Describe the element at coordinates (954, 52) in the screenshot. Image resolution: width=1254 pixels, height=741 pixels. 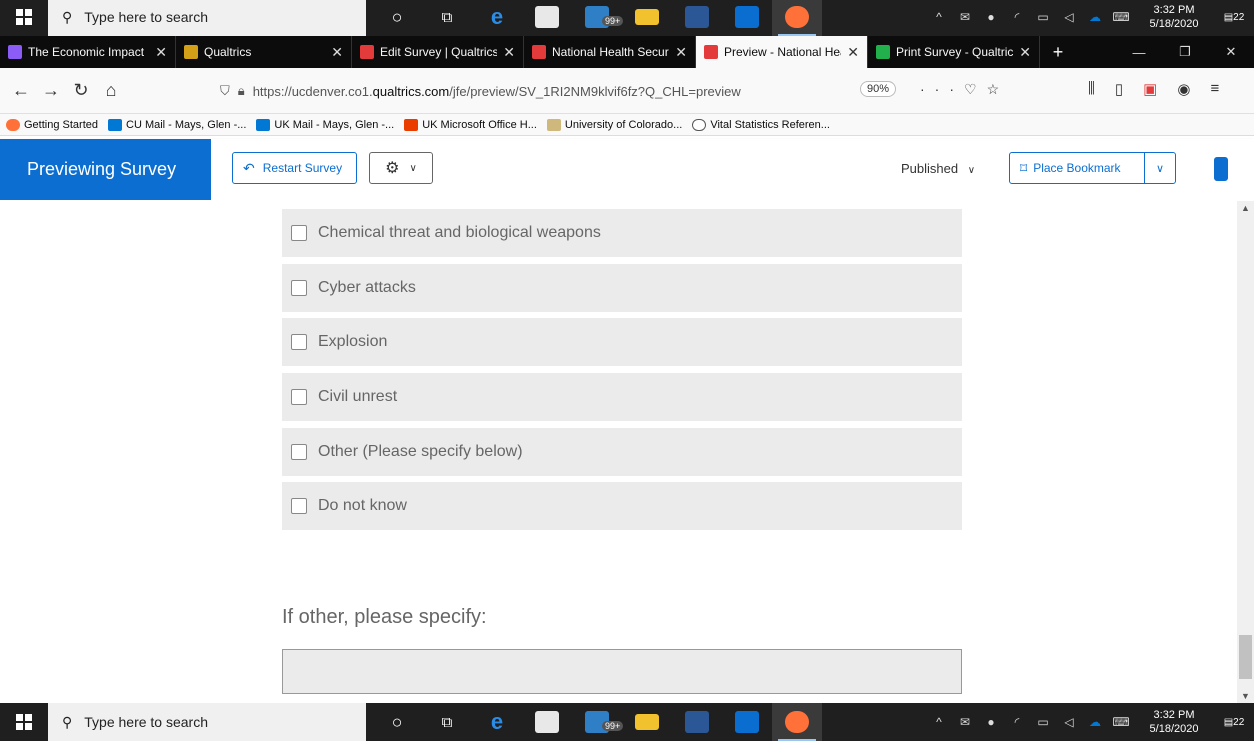
I see `tab-print-survey: Print Survey - Qualtric ✕` at that location.